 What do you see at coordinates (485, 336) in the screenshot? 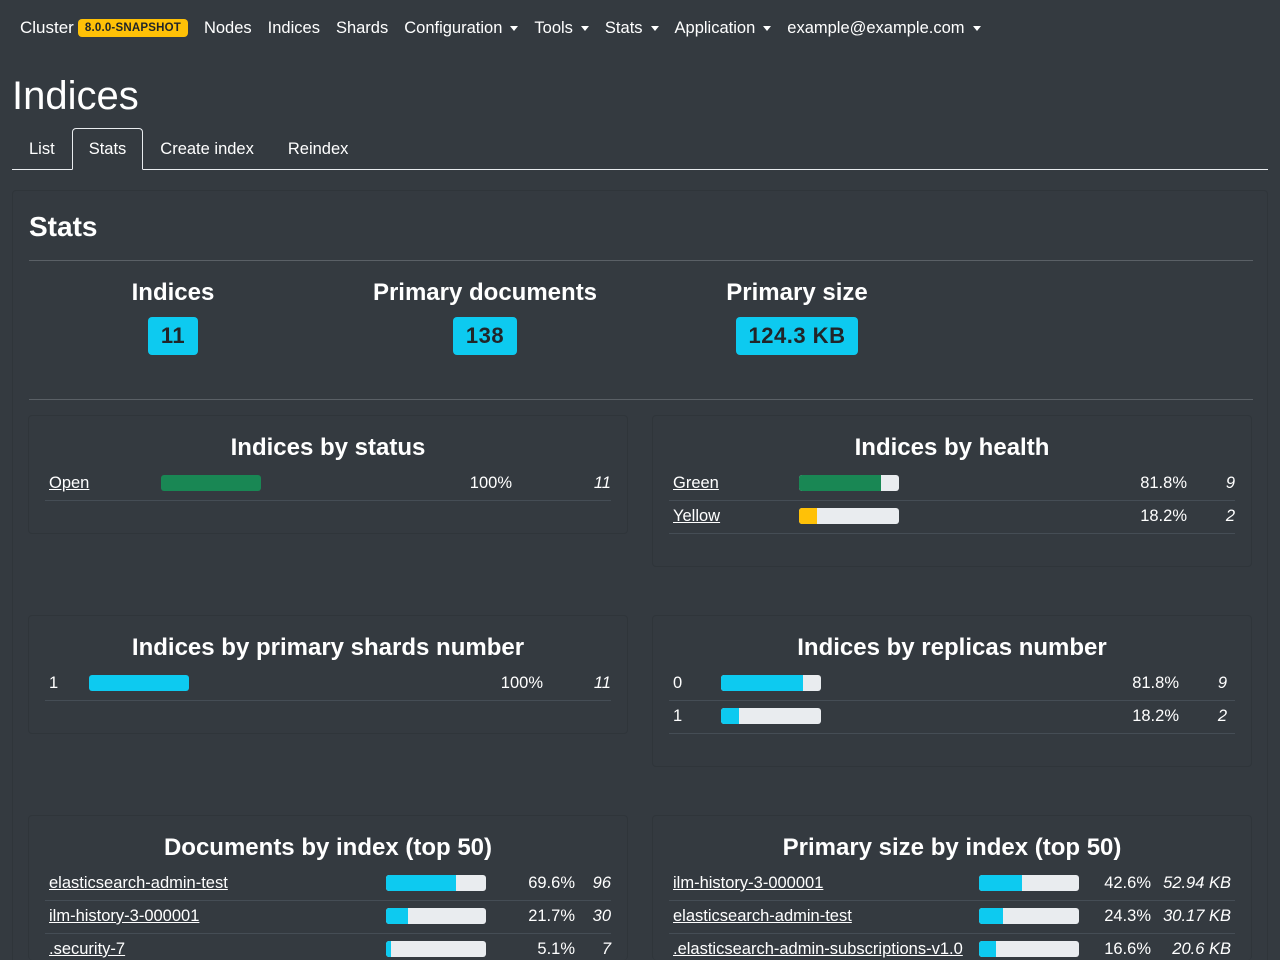
I see `stat-value: 138` at bounding box center [485, 336].